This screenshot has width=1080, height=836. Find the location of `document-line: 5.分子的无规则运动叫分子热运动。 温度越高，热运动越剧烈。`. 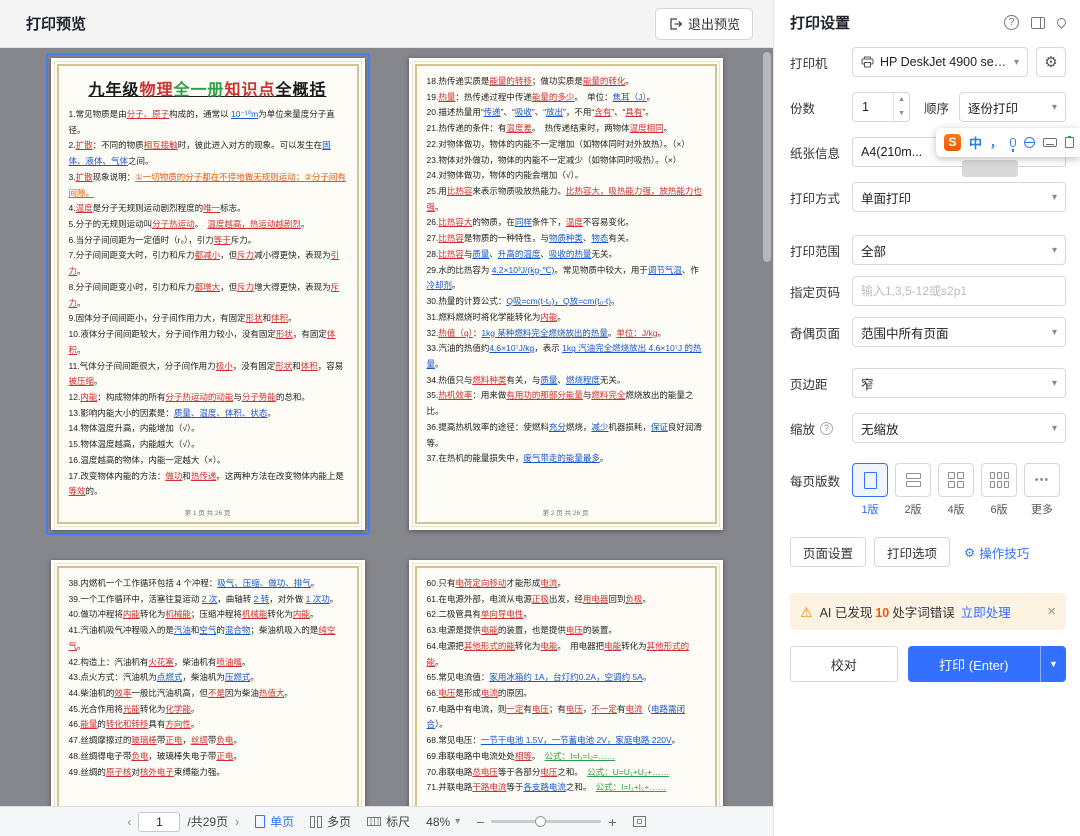

document-line: 5.分子的无规则运动叫分子热运动。 温度越高，热运动越剧烈。 is located at coordinates (189, 224).